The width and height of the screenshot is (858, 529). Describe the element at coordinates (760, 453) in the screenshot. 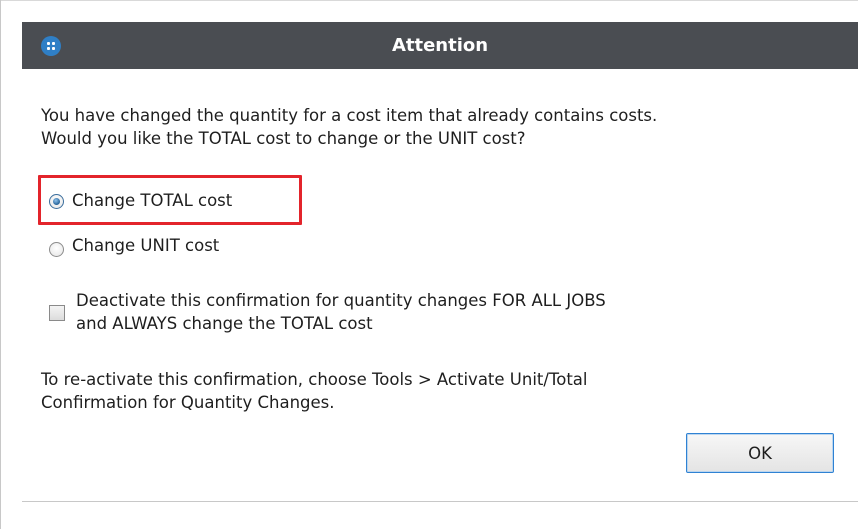

I see `ok-button: OK` at that location.